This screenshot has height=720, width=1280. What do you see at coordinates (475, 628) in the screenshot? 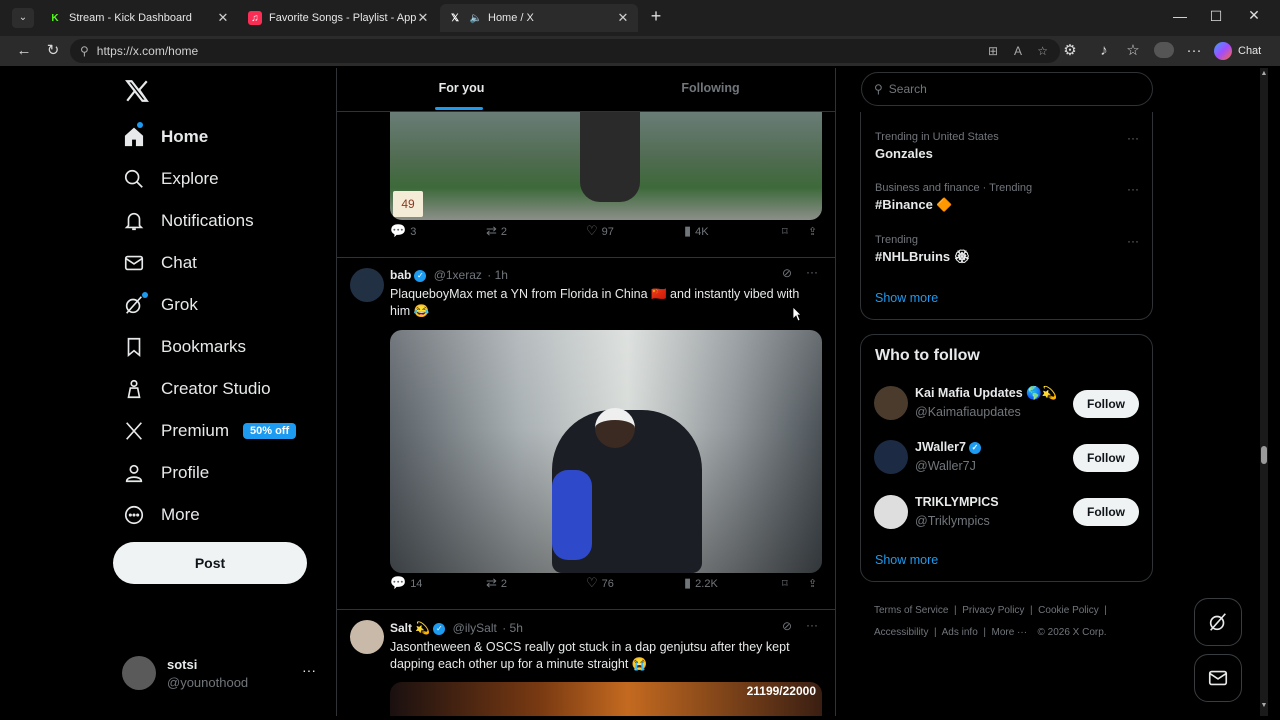
I see `tweet-author-handle: @ilySalt` at bounding box center [475, 628].